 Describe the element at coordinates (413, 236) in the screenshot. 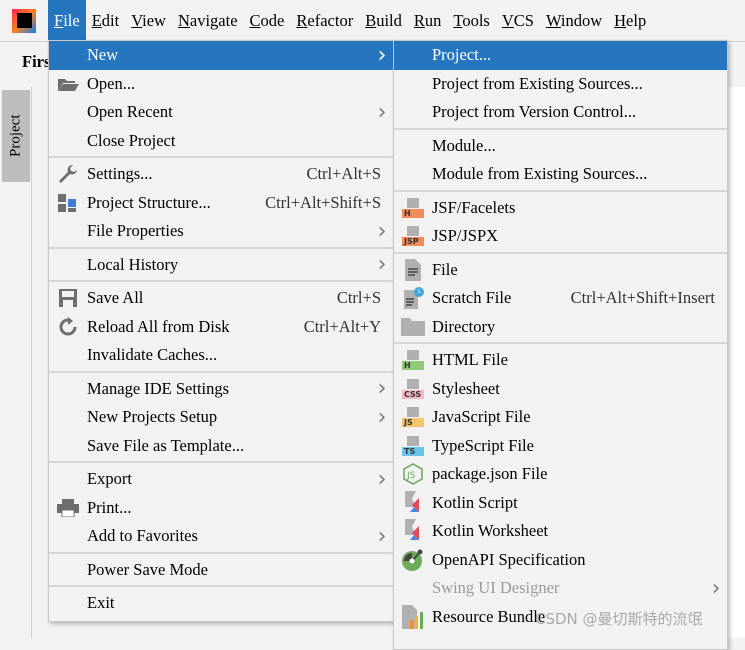

I see `jsp-file-icon: JSP` at that location.